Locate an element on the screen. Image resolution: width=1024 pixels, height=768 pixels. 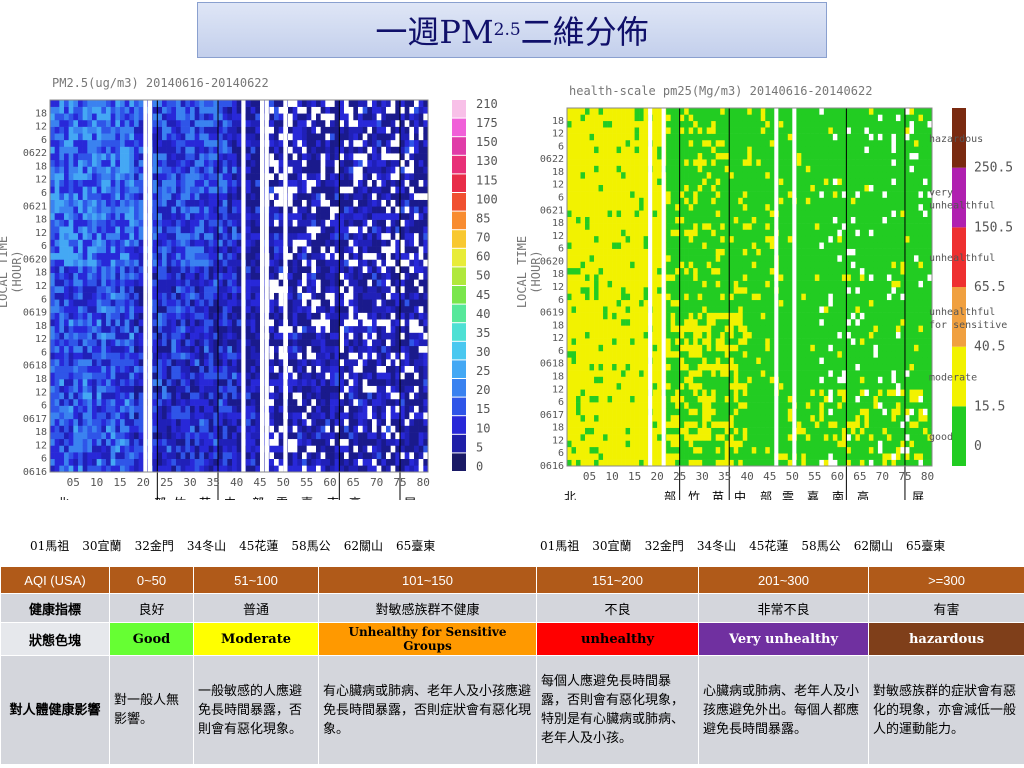
x-tick-label: 60 is located at coordinates (837, 476).